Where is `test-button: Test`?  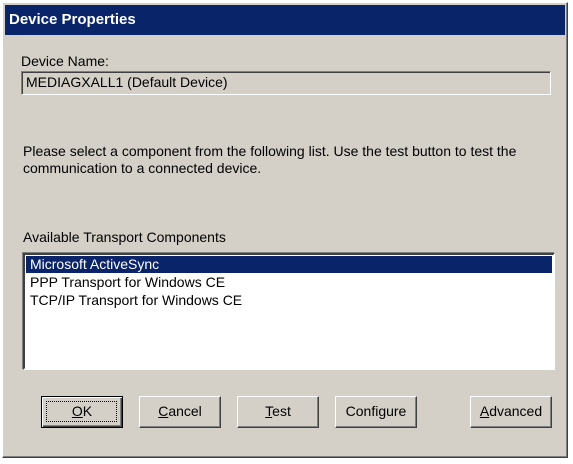
test-button: Test is located at coordinates (278, 412).